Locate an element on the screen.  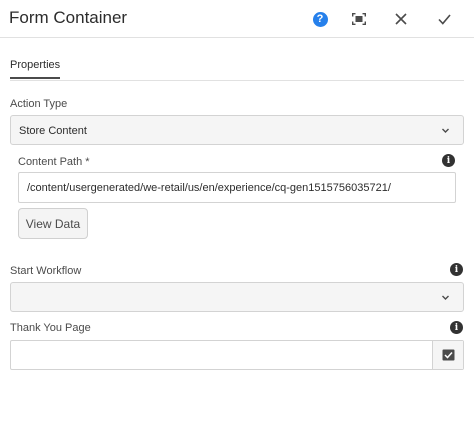
dialog-title: Form Container is located at coordinates (68, 17).